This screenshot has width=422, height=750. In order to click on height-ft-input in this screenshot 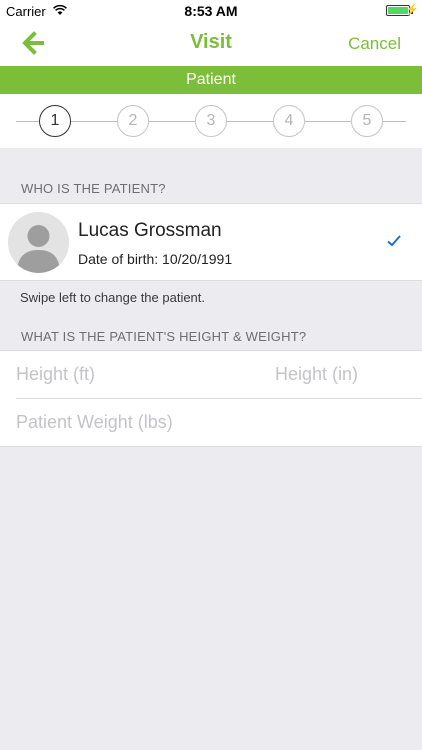, I will do `click(131, 374)`.